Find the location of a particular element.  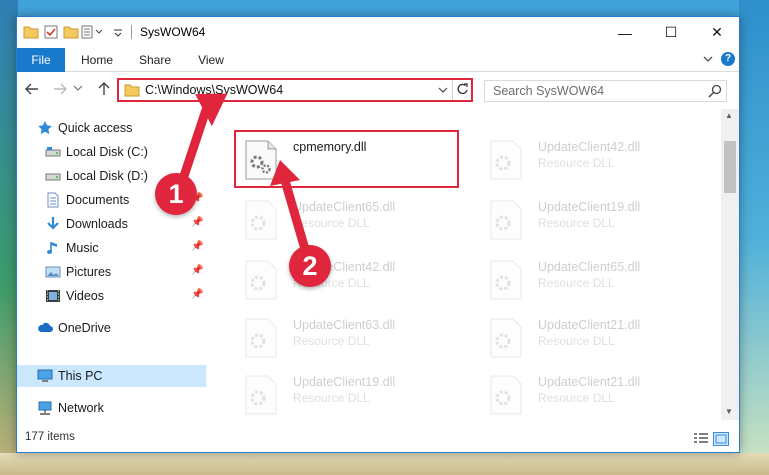

forward-button is located at coordinates (60, 90).